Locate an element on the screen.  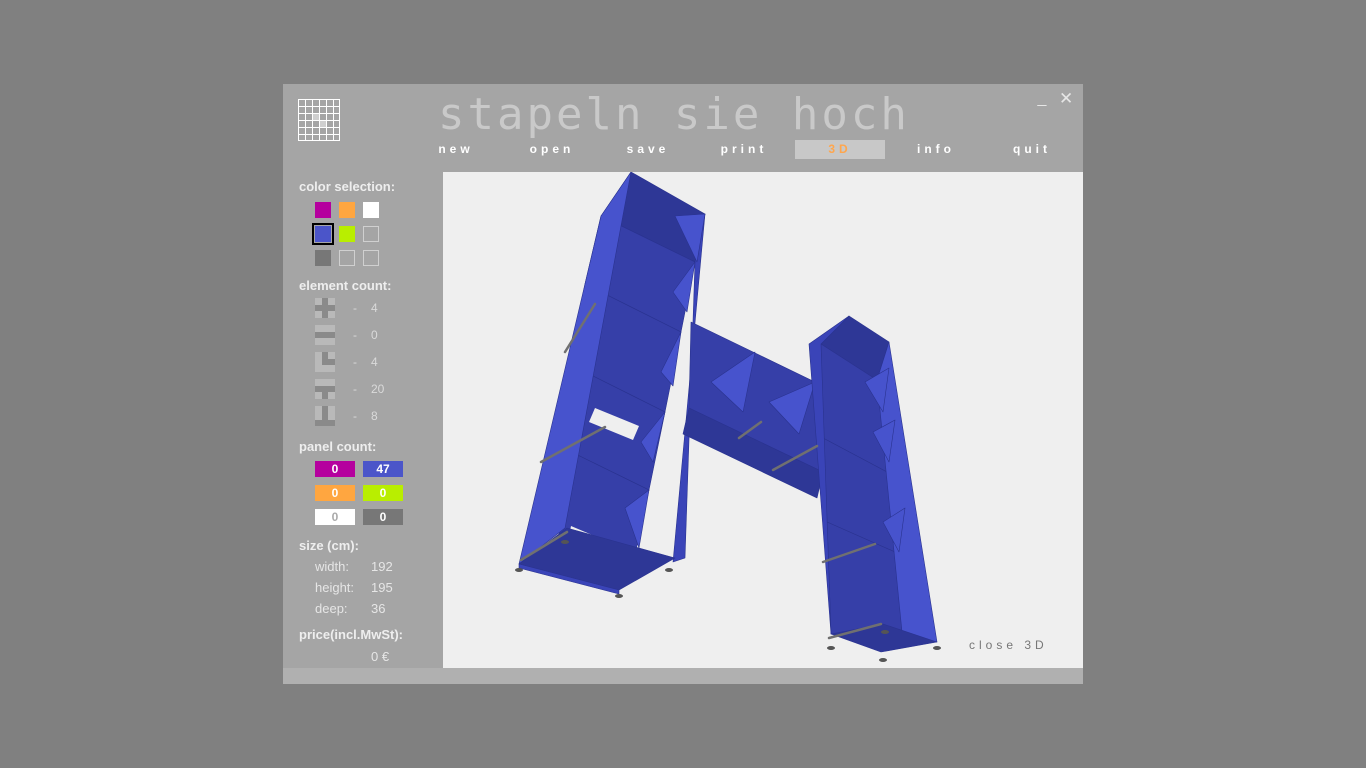
close-3d-button: close 3D is located at coordinates (1008, 645).